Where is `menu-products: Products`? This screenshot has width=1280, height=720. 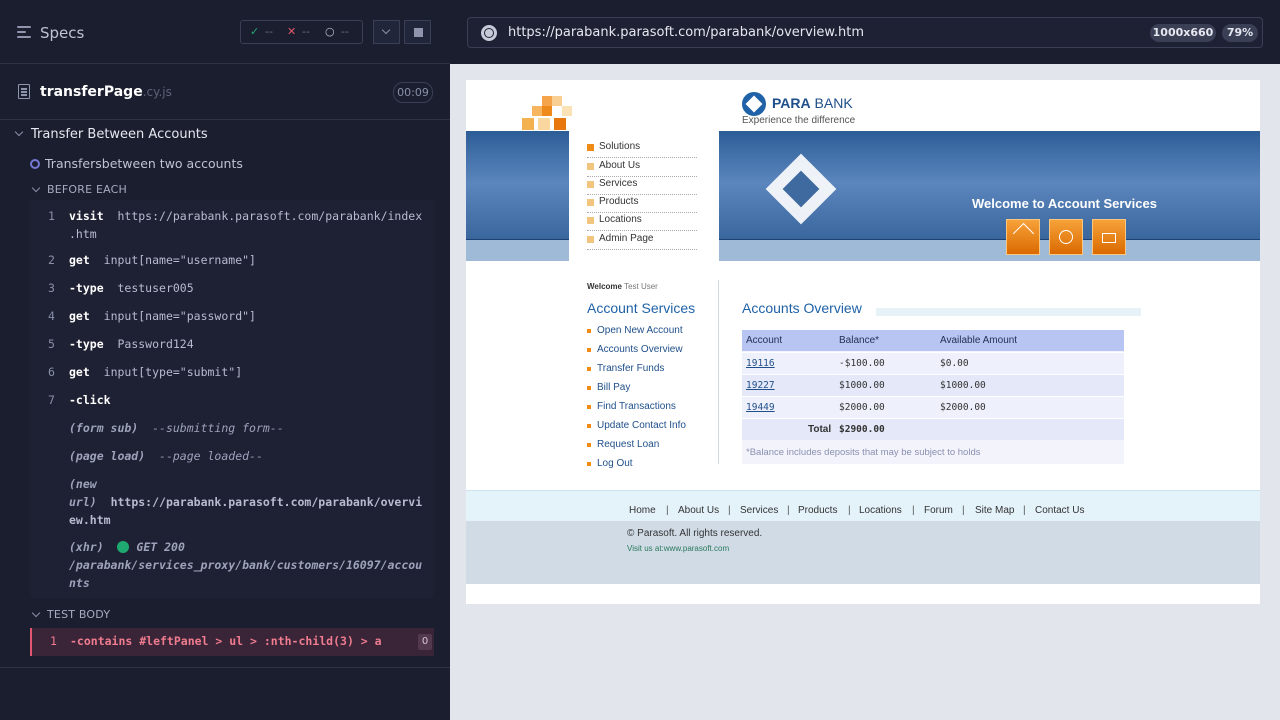
menu-products: Products is located at coordinates (642, 204).